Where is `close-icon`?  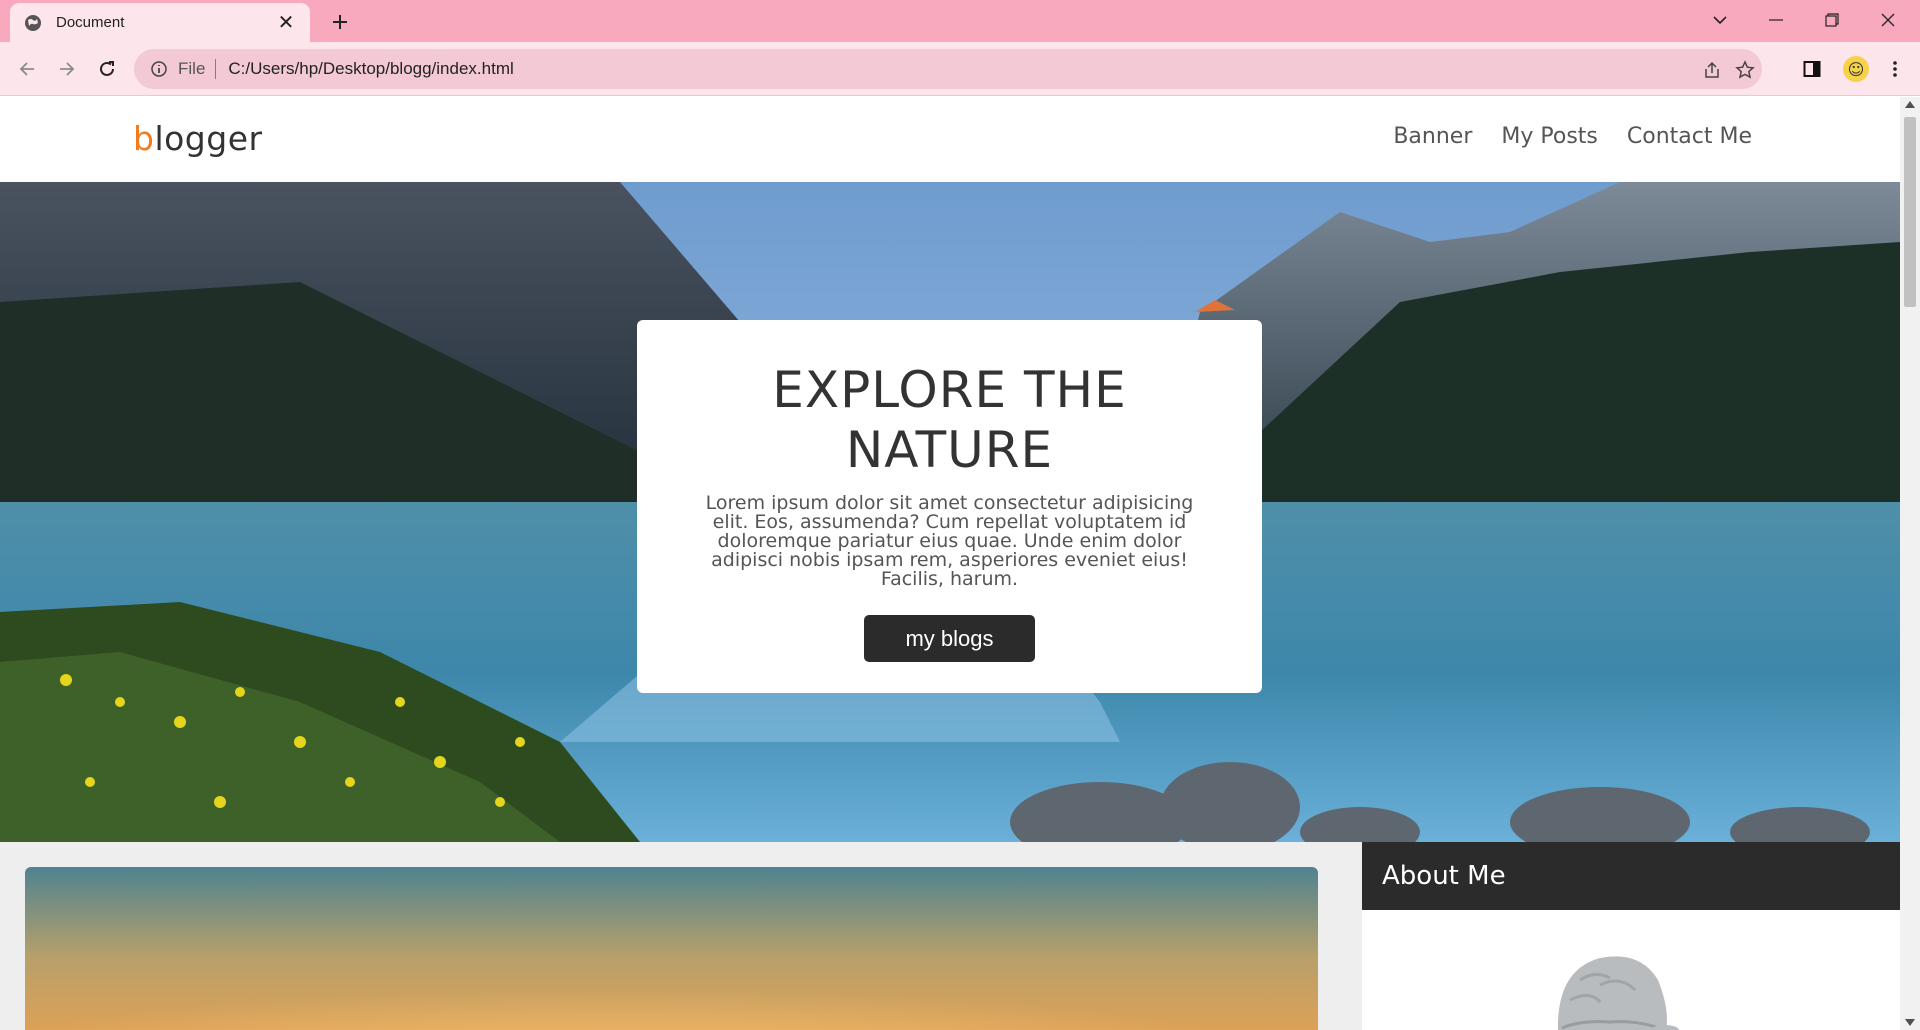
close-icon is located at coordinates (1888, 20).